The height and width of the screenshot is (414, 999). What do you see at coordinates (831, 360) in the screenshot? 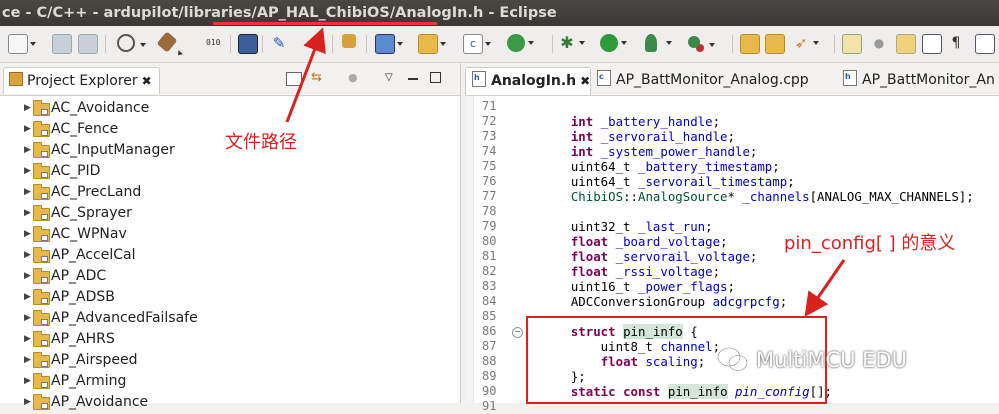
I see `watermark-text: MultiMCU EDU` at bounding box center [831, 360].